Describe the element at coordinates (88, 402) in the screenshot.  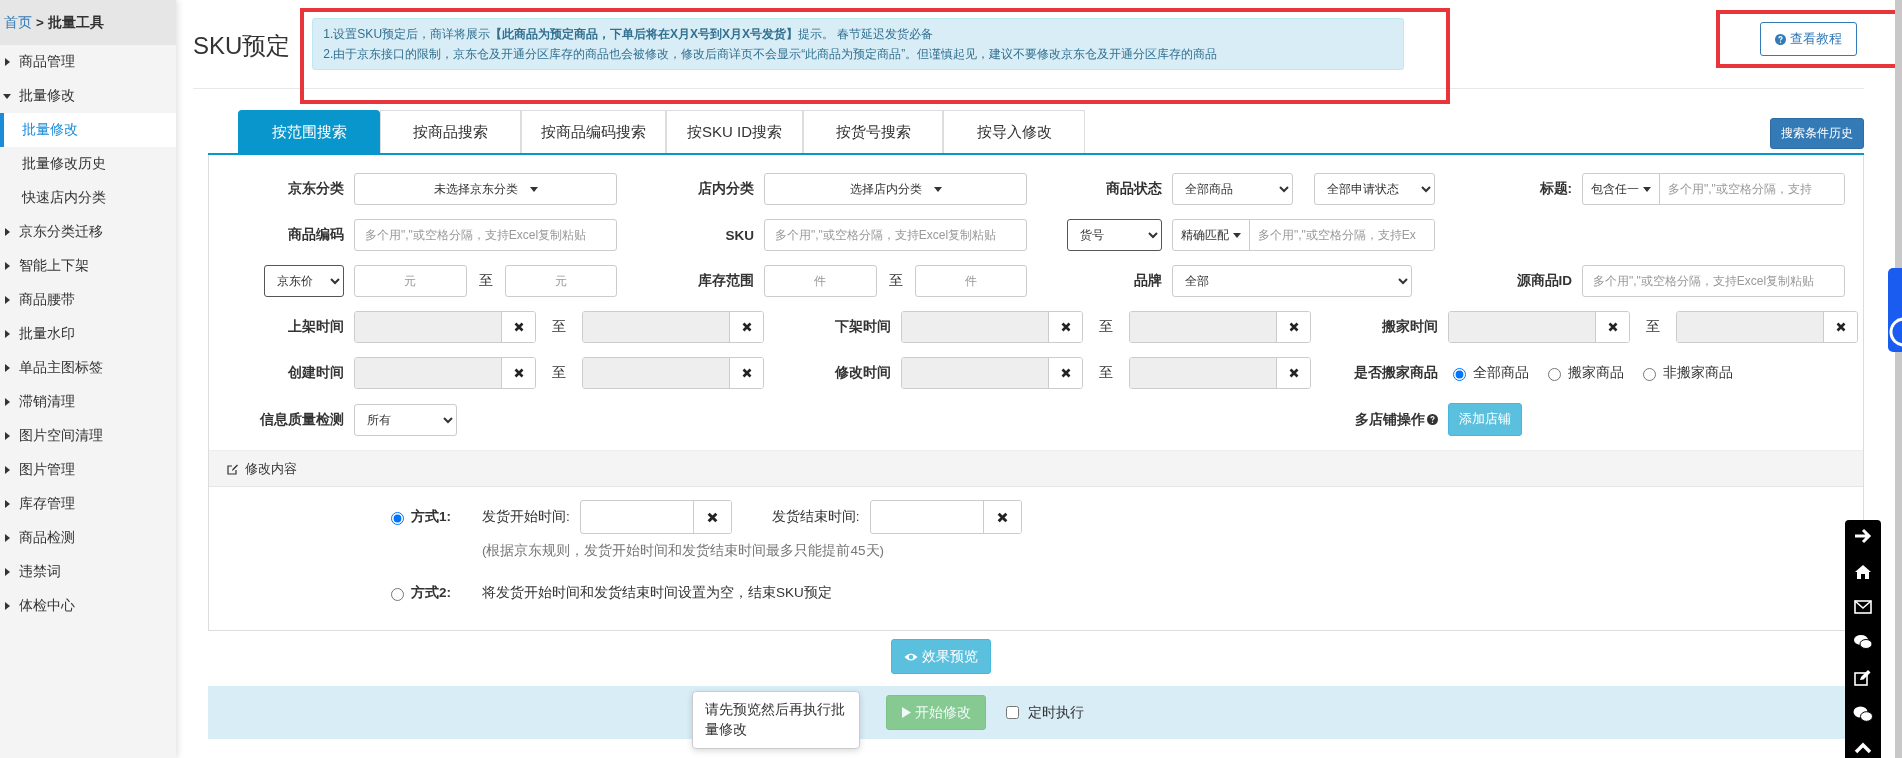
I see `sidebar-item: 滞销清理` at that location.